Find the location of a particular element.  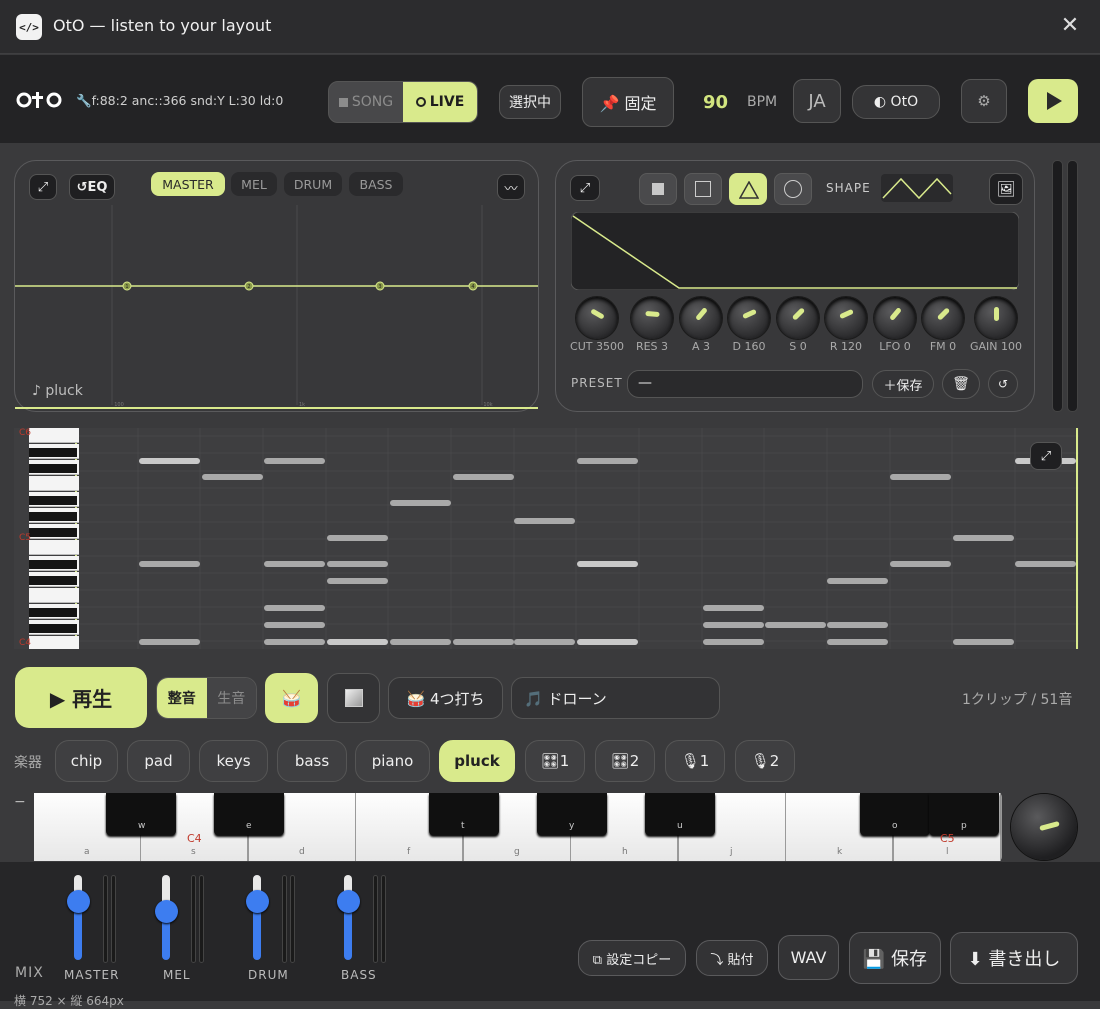

knob-attack is located at coordinates (701, 318).